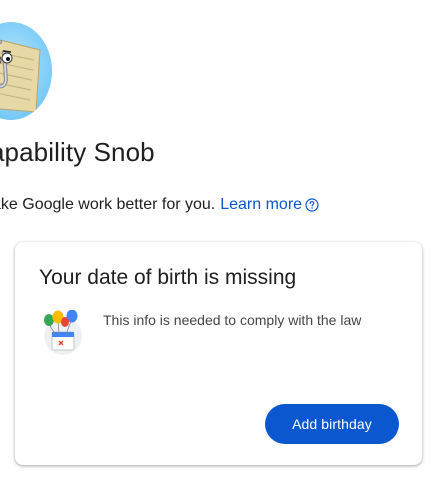  Describe the element at coordinates (108, 204) in the screenshot. I see `subtitle-text: ake Google work better for you.` at that location.